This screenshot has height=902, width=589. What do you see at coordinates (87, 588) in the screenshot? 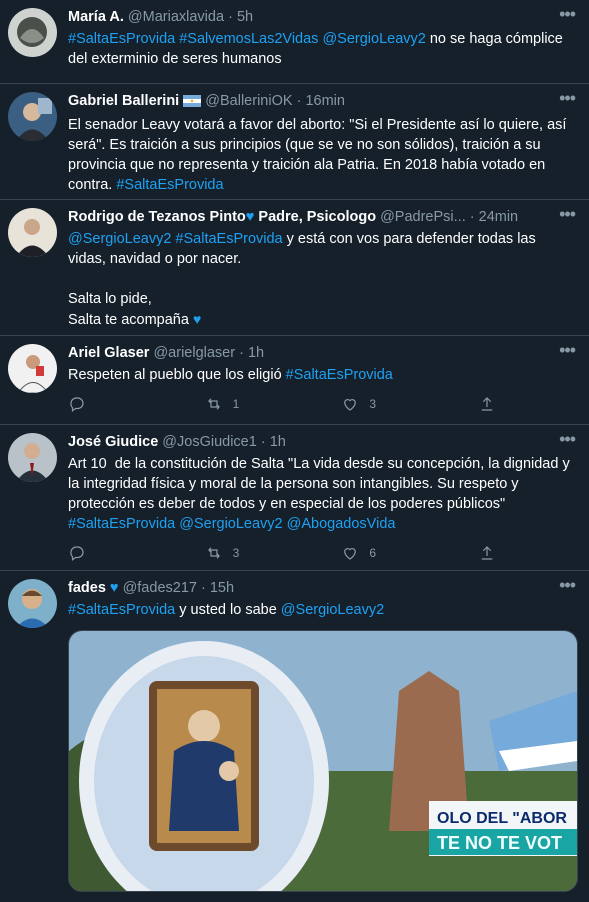
I see `display-name: fades` at bounding box center [87, 588].